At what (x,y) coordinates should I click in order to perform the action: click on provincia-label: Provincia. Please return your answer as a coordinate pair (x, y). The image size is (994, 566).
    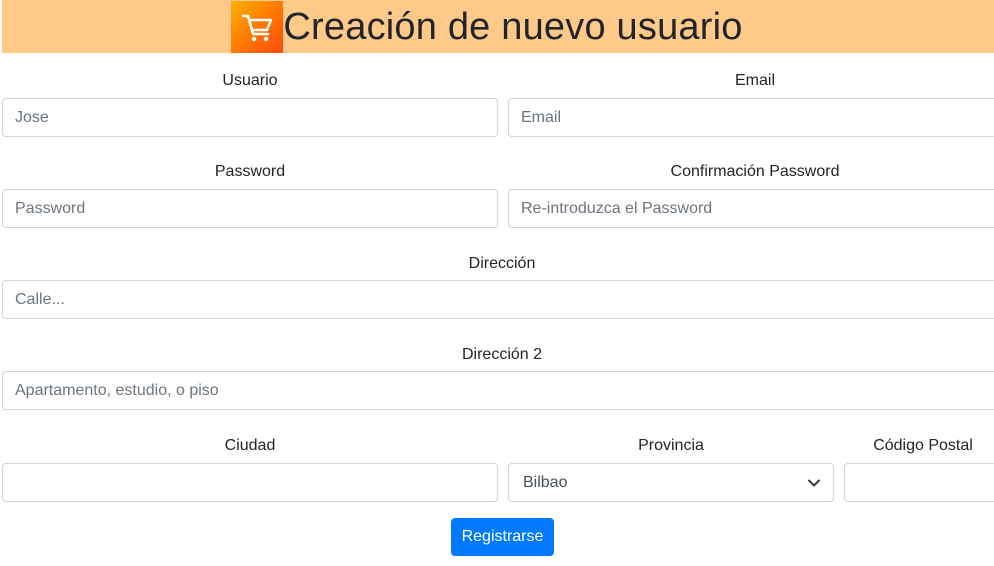
    Looking at the image, I should click on (671, 445).